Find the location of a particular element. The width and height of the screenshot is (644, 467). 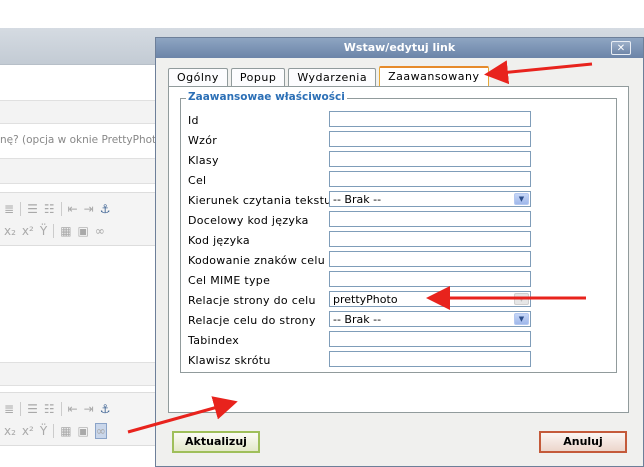

rev-select: -- Brak -- ▼ is located at coordinates (430, 319).